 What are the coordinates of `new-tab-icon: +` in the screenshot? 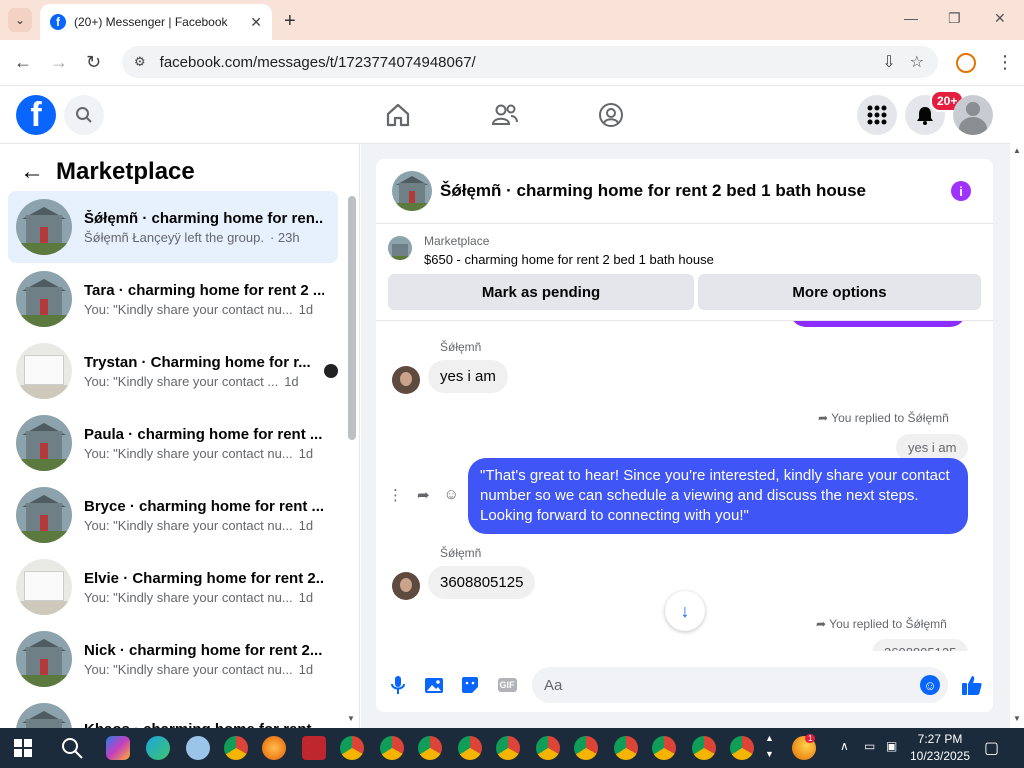 It's located at (290, 21).